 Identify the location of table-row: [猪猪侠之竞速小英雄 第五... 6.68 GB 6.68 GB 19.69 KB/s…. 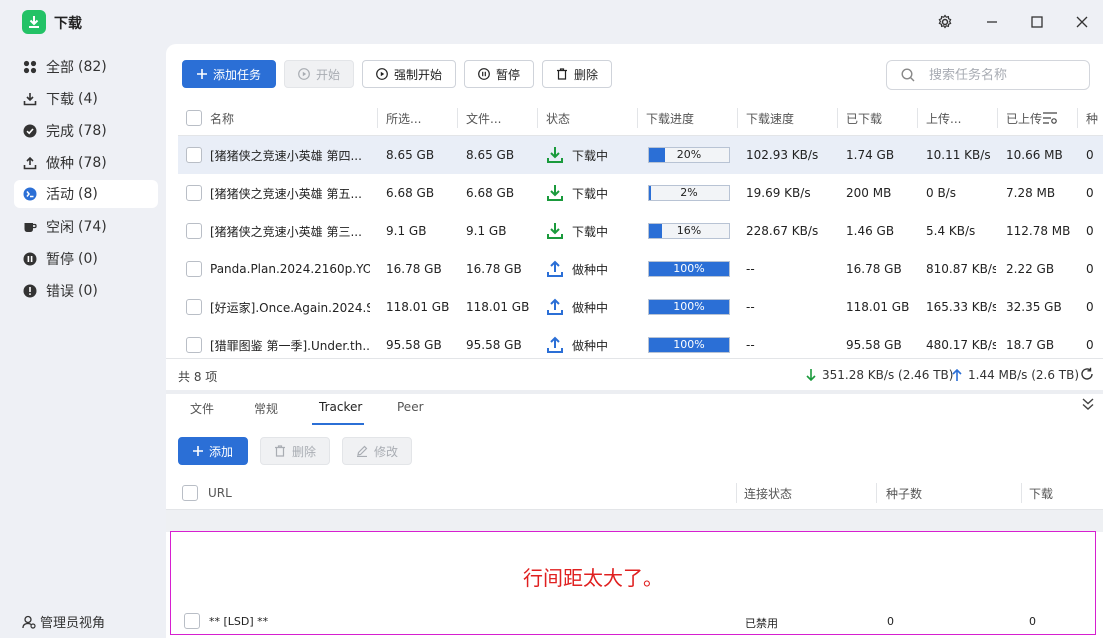
(640, 193).